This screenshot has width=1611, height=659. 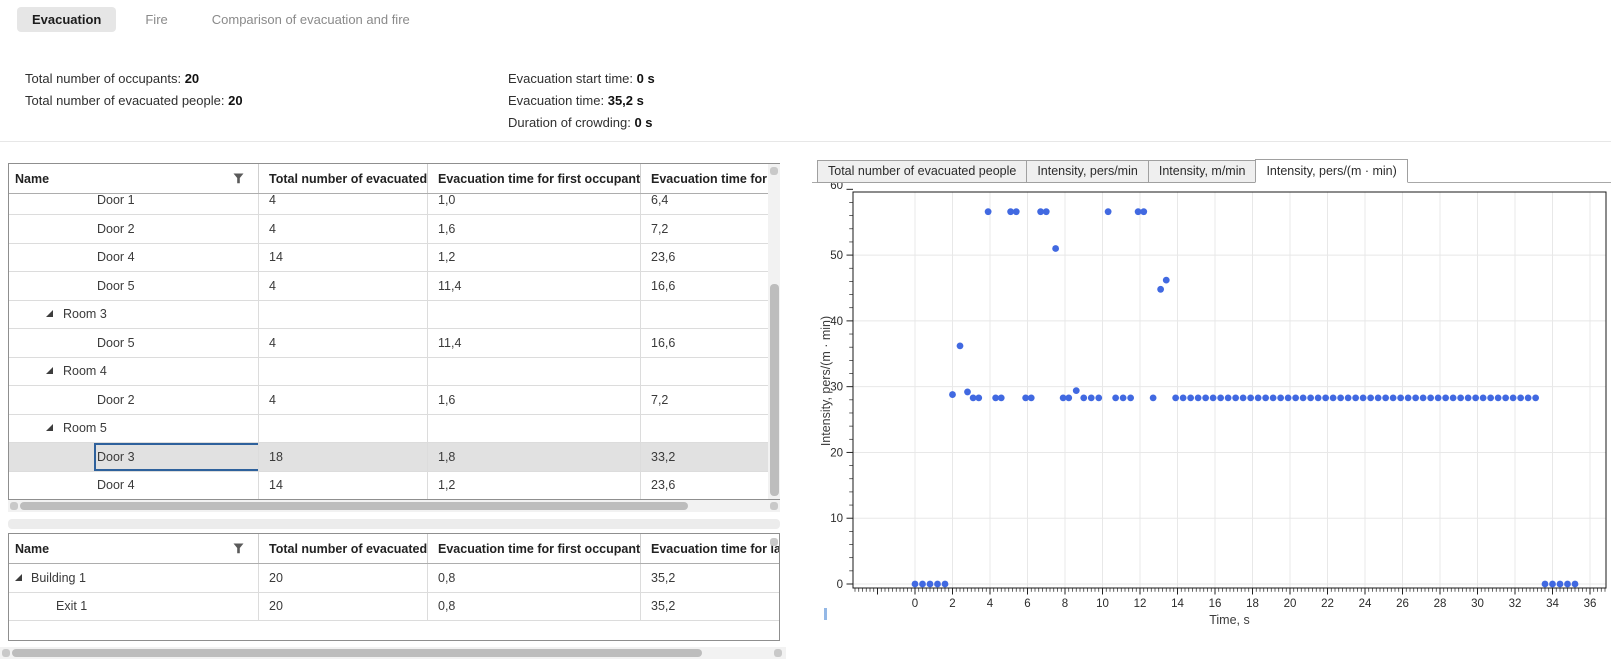 I want to click on name-cell: Door 3, so click(x=134, y=457).